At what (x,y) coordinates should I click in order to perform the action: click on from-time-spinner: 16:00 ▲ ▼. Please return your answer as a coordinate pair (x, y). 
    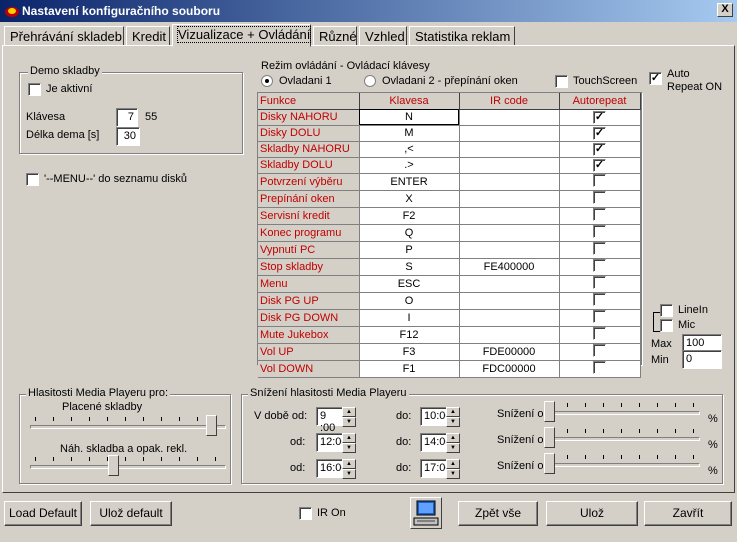
    Looking at the image, I should click on (336, 469).